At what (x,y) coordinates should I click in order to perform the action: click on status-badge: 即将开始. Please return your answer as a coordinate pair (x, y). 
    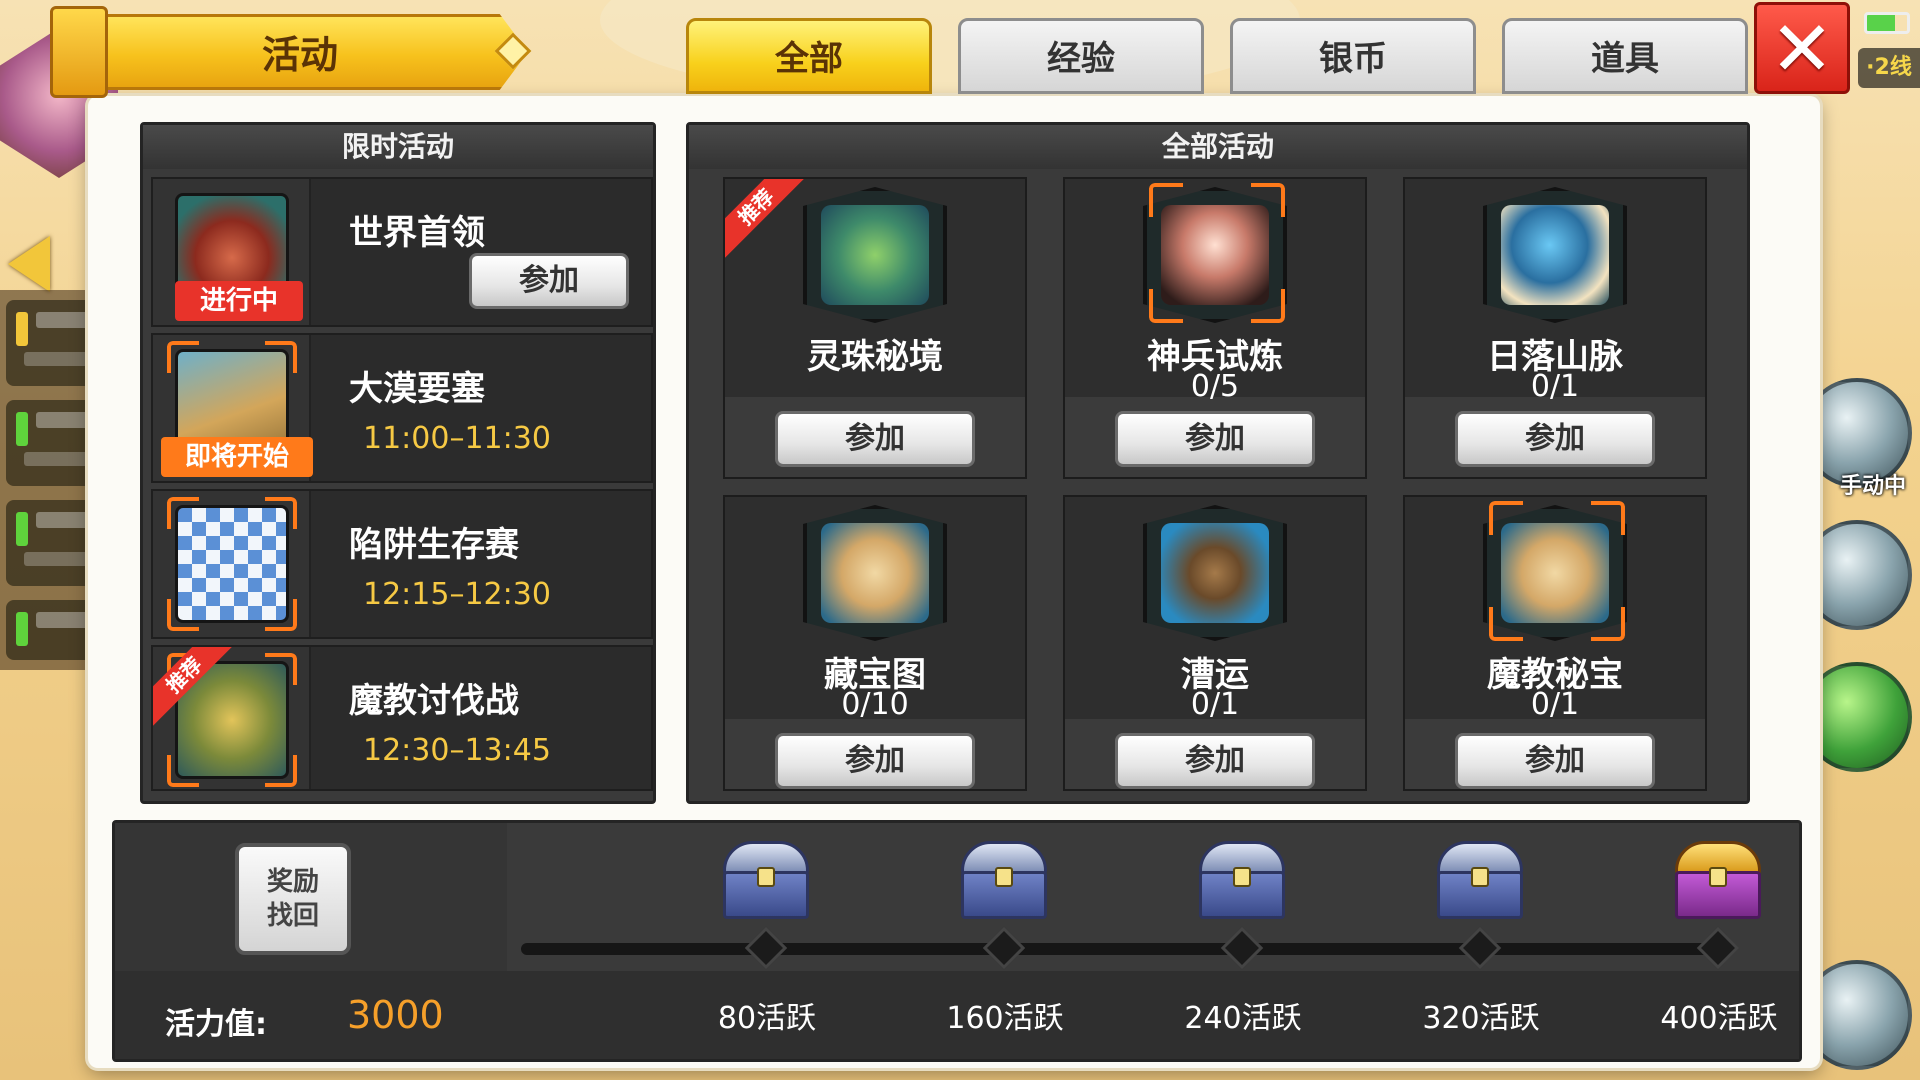
    Looking at the image, I should click on (237, 457).